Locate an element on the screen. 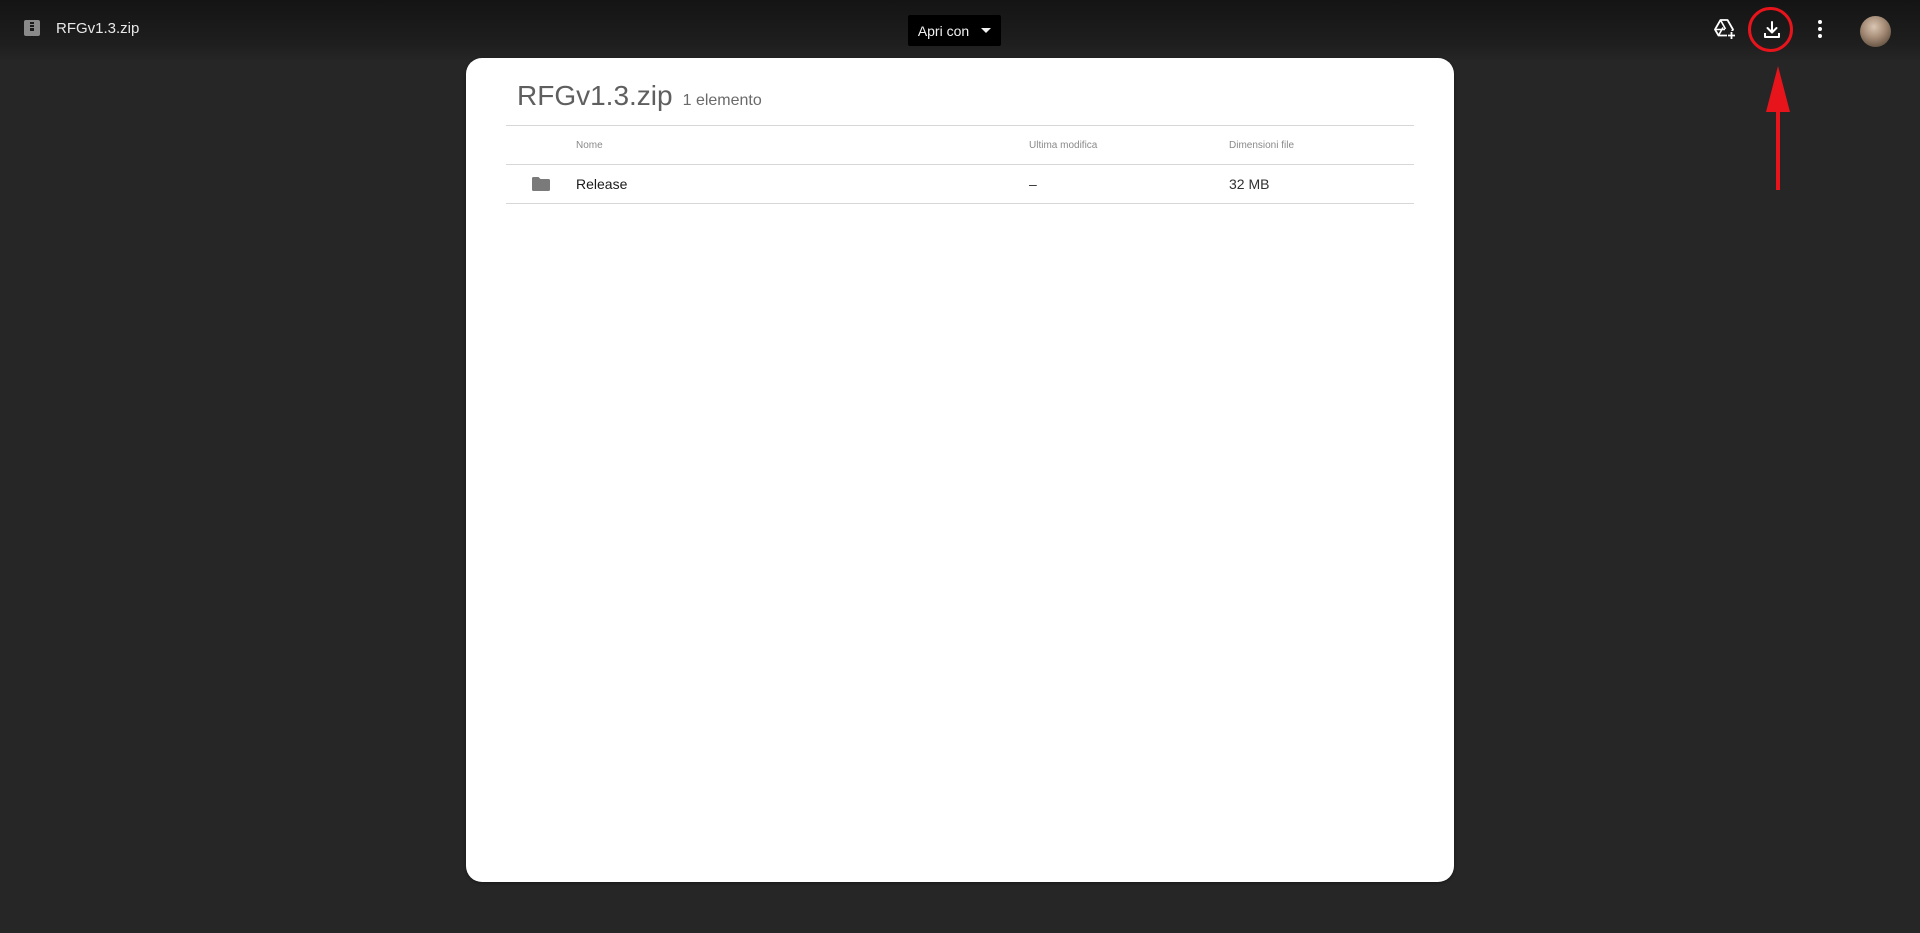 This screenshot has width=1920, height=933. top-bar: RFGv1.3.zip Apri con is located at coordinates (960, 31).